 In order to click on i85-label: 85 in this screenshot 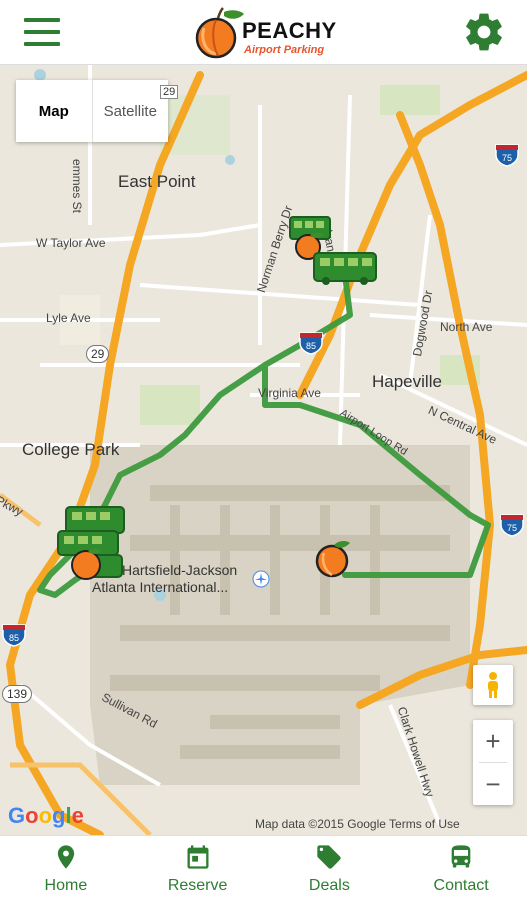, I will do `click(311, 346)`.